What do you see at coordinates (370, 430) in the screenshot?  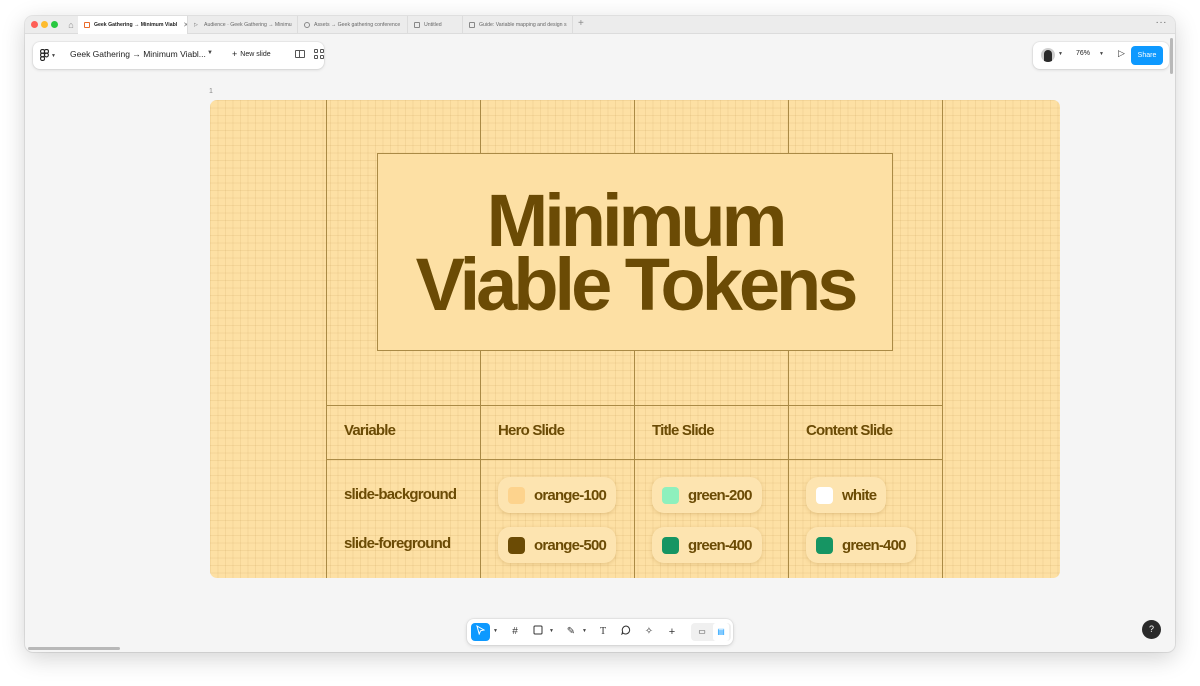 I see `column-header-variable: Variable` at bounding box center [370, 430].